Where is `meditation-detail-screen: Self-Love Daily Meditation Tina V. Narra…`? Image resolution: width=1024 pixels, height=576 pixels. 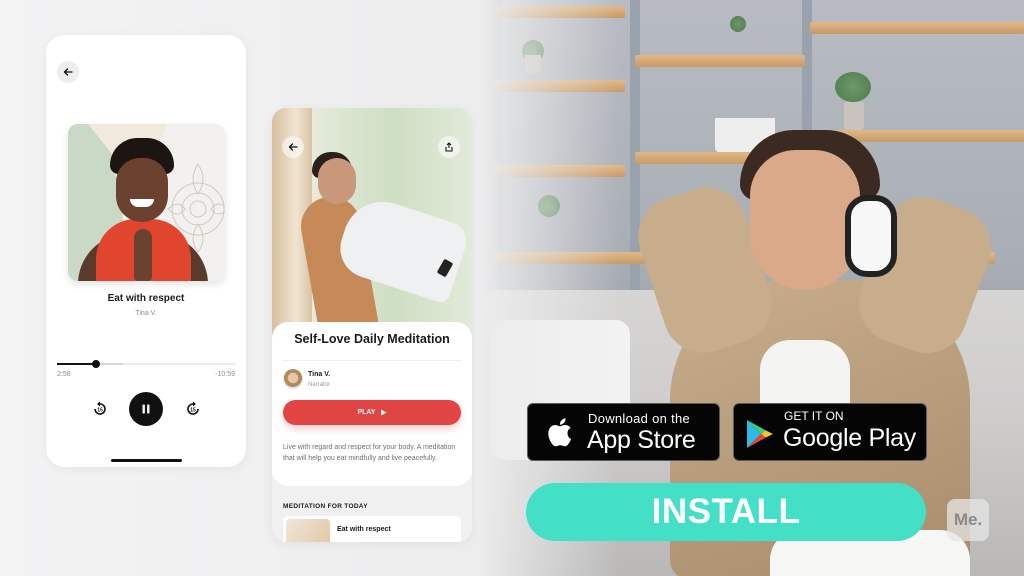
meditation-detail-screen: Self-Love Daily Meditation Tina V. Narra… is located at coordinates (372, 325).